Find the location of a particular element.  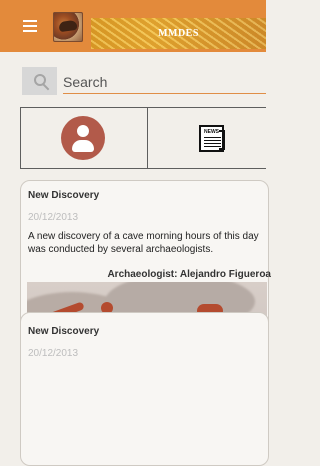

user-circle-icon is located at coordinates (83, 138).